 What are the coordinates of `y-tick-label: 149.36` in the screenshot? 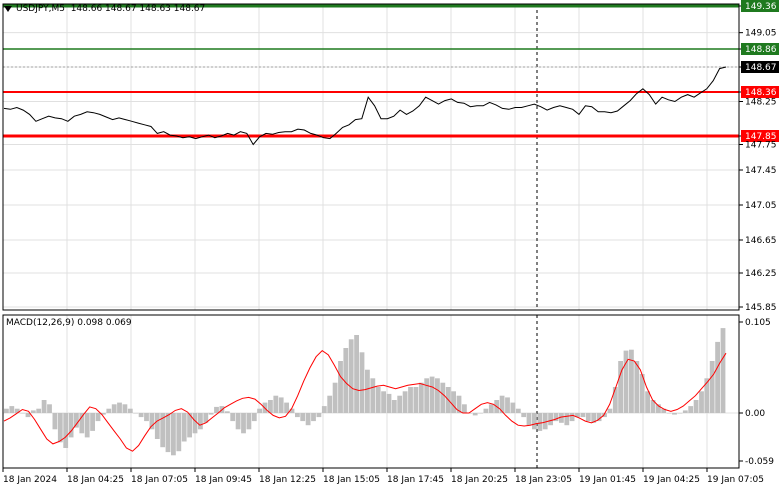 It's located at (761, 7).